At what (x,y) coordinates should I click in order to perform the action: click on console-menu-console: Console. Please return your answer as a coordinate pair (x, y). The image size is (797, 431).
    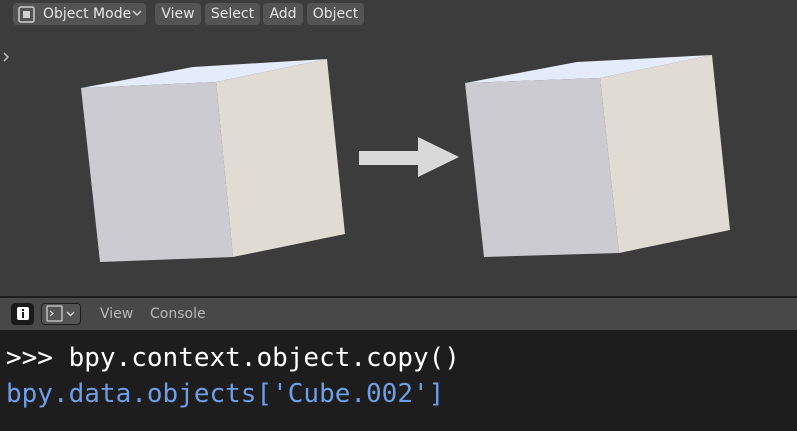
    Looking at the image, I should click on (178, 314).